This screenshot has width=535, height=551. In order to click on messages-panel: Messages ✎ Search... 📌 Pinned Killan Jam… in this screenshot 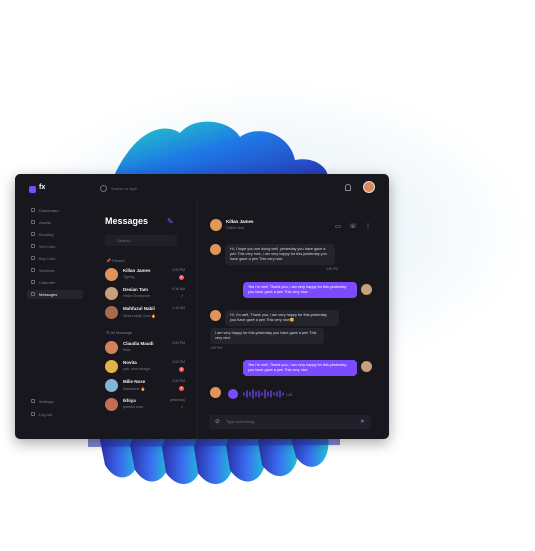, I will do `click(147, 320)`.